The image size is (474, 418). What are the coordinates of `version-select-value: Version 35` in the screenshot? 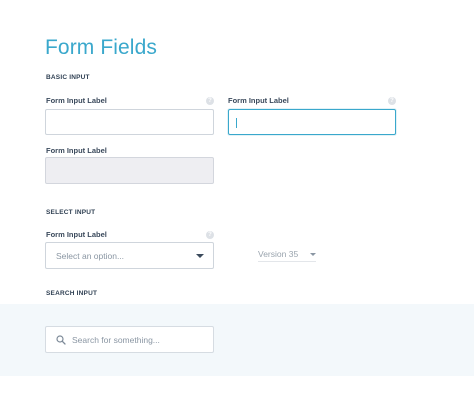 It's located at (278, 254).